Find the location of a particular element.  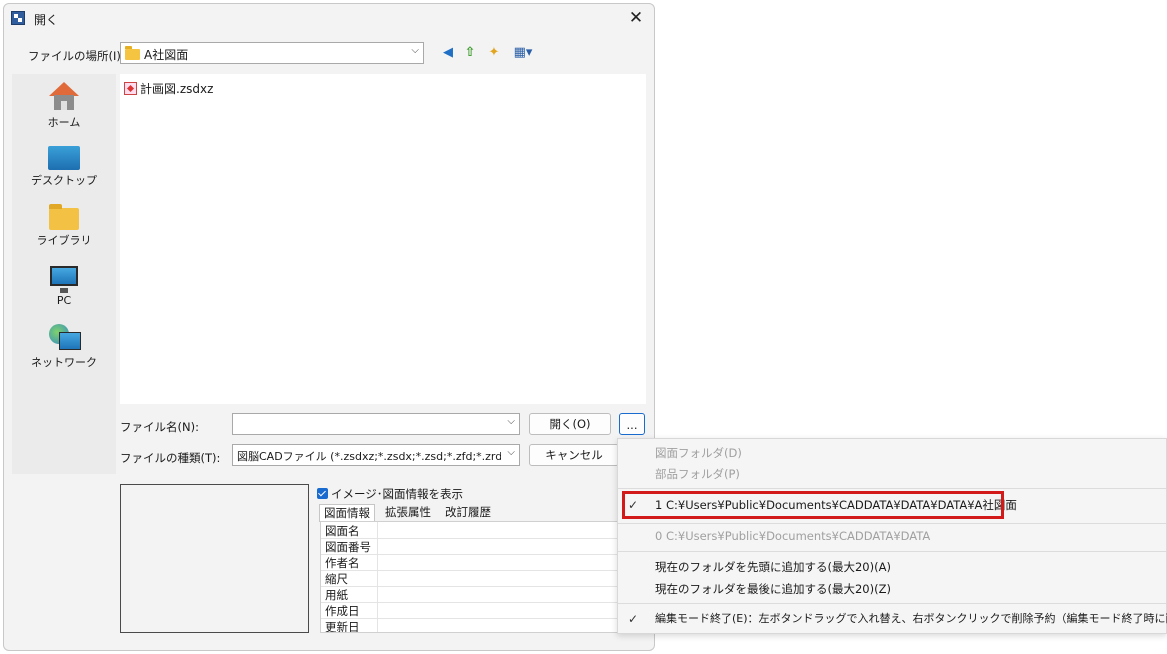

library-folder-icon is located at coordinates (64, 217).